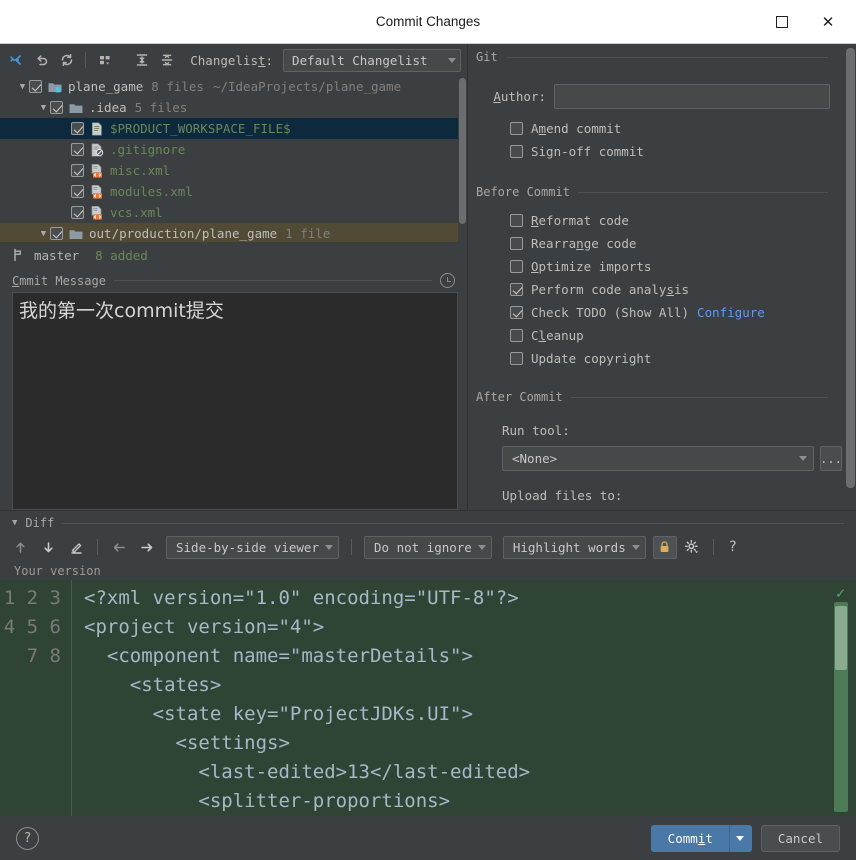 Image resolution: width=856 pixels, height=860 pixels. Describe the element at coordinates (121, 255) in the screenshot. I see `added-count: 8 added` at that location.